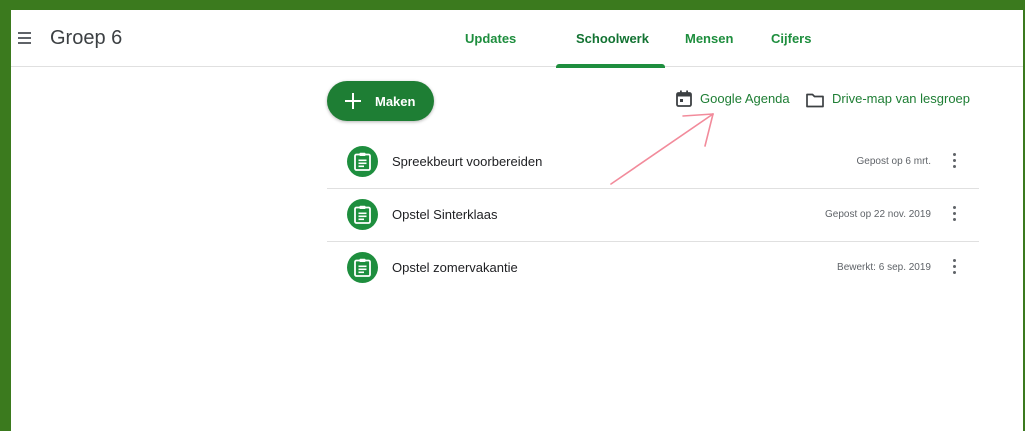  What do you see at coordinates (491, 38) in the screenshot?
I see `tab-updates-label: Updates` at bounding box center [491, 38].